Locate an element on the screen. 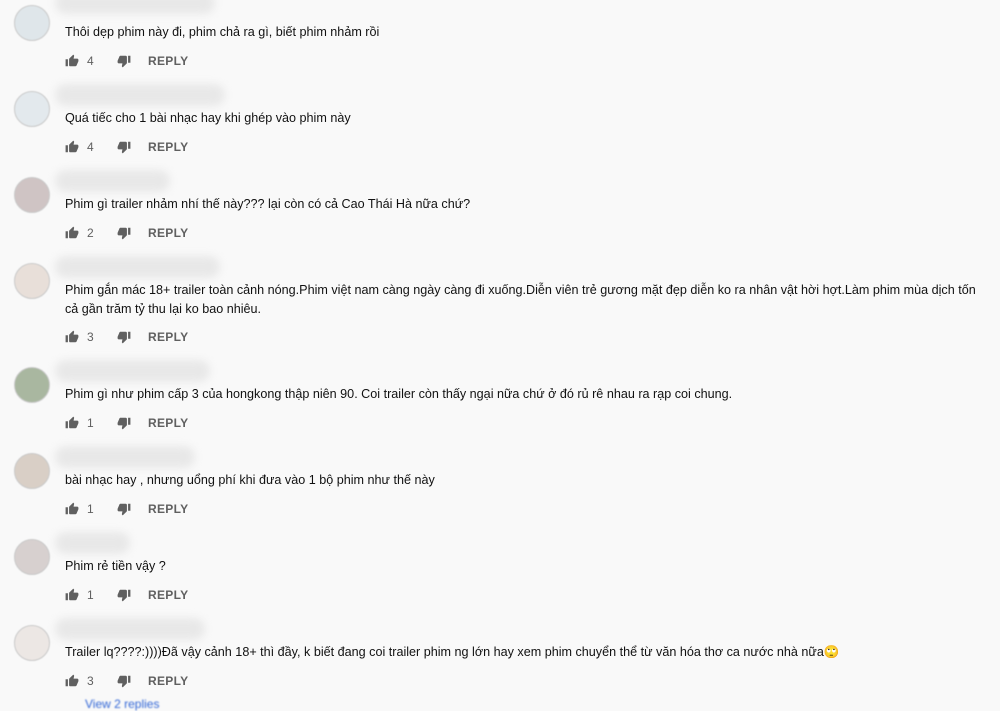  comment-item: Phim rẻ tiền vậy ? 1 REPLY is located at coordinates (500, 576).